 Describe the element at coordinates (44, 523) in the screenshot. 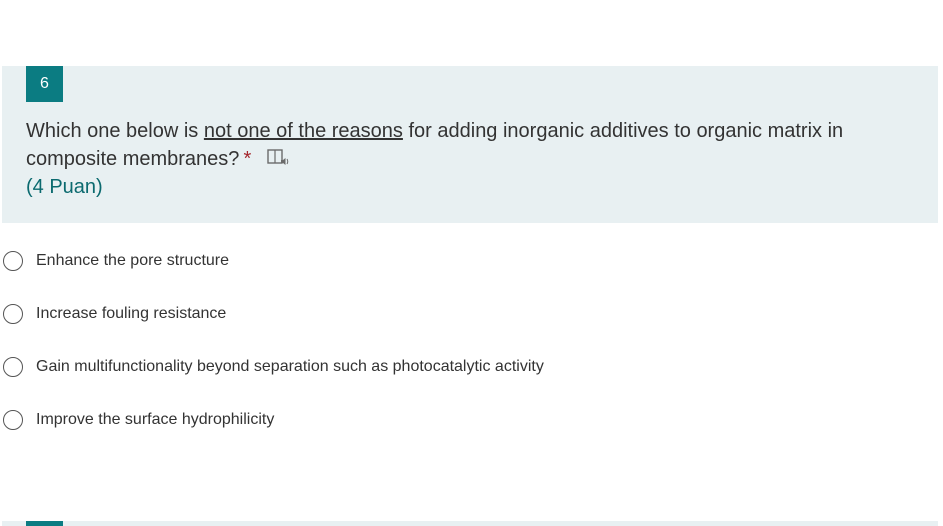

I see `next-question-number-badge` at that location.